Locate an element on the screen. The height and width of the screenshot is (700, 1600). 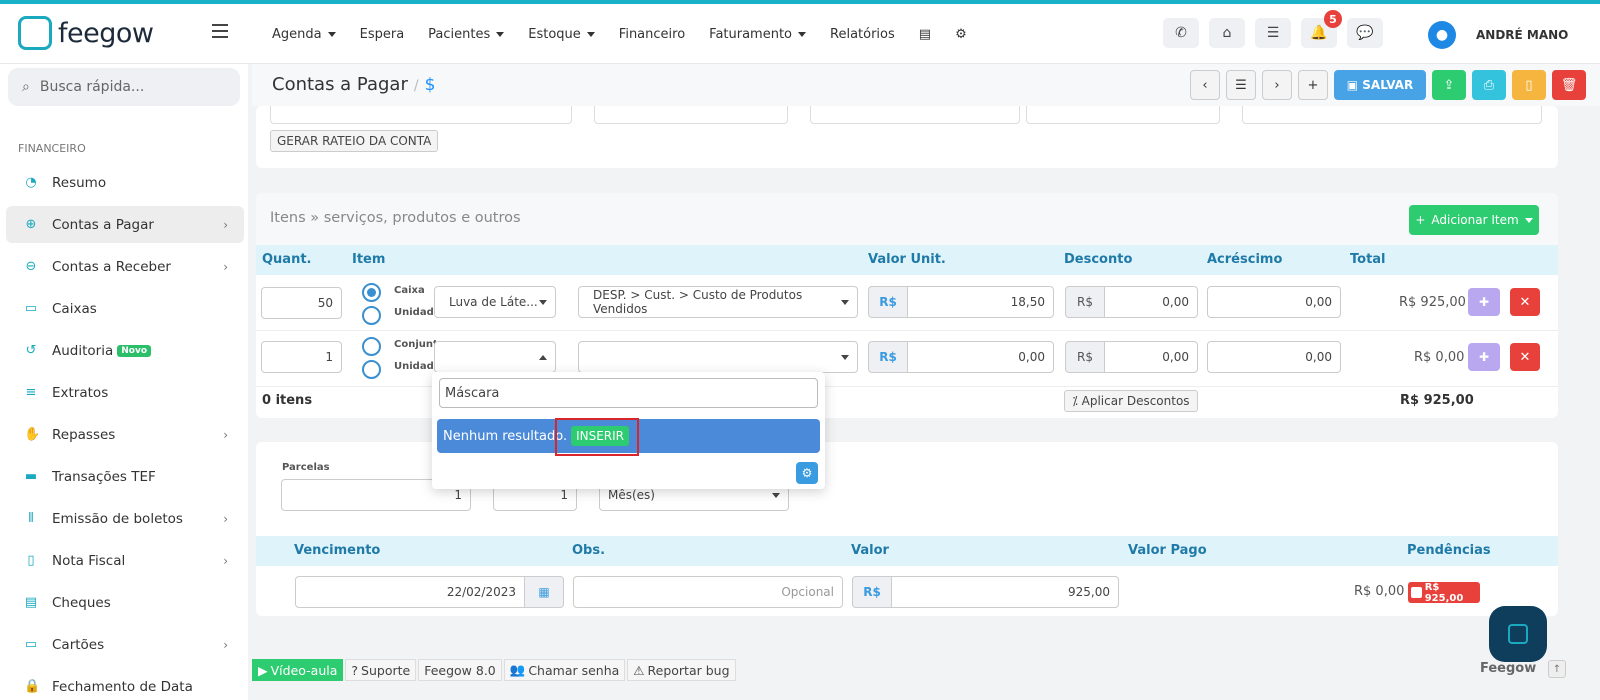
user-avatar-icon: ● is located at coordinates (1442, 35).